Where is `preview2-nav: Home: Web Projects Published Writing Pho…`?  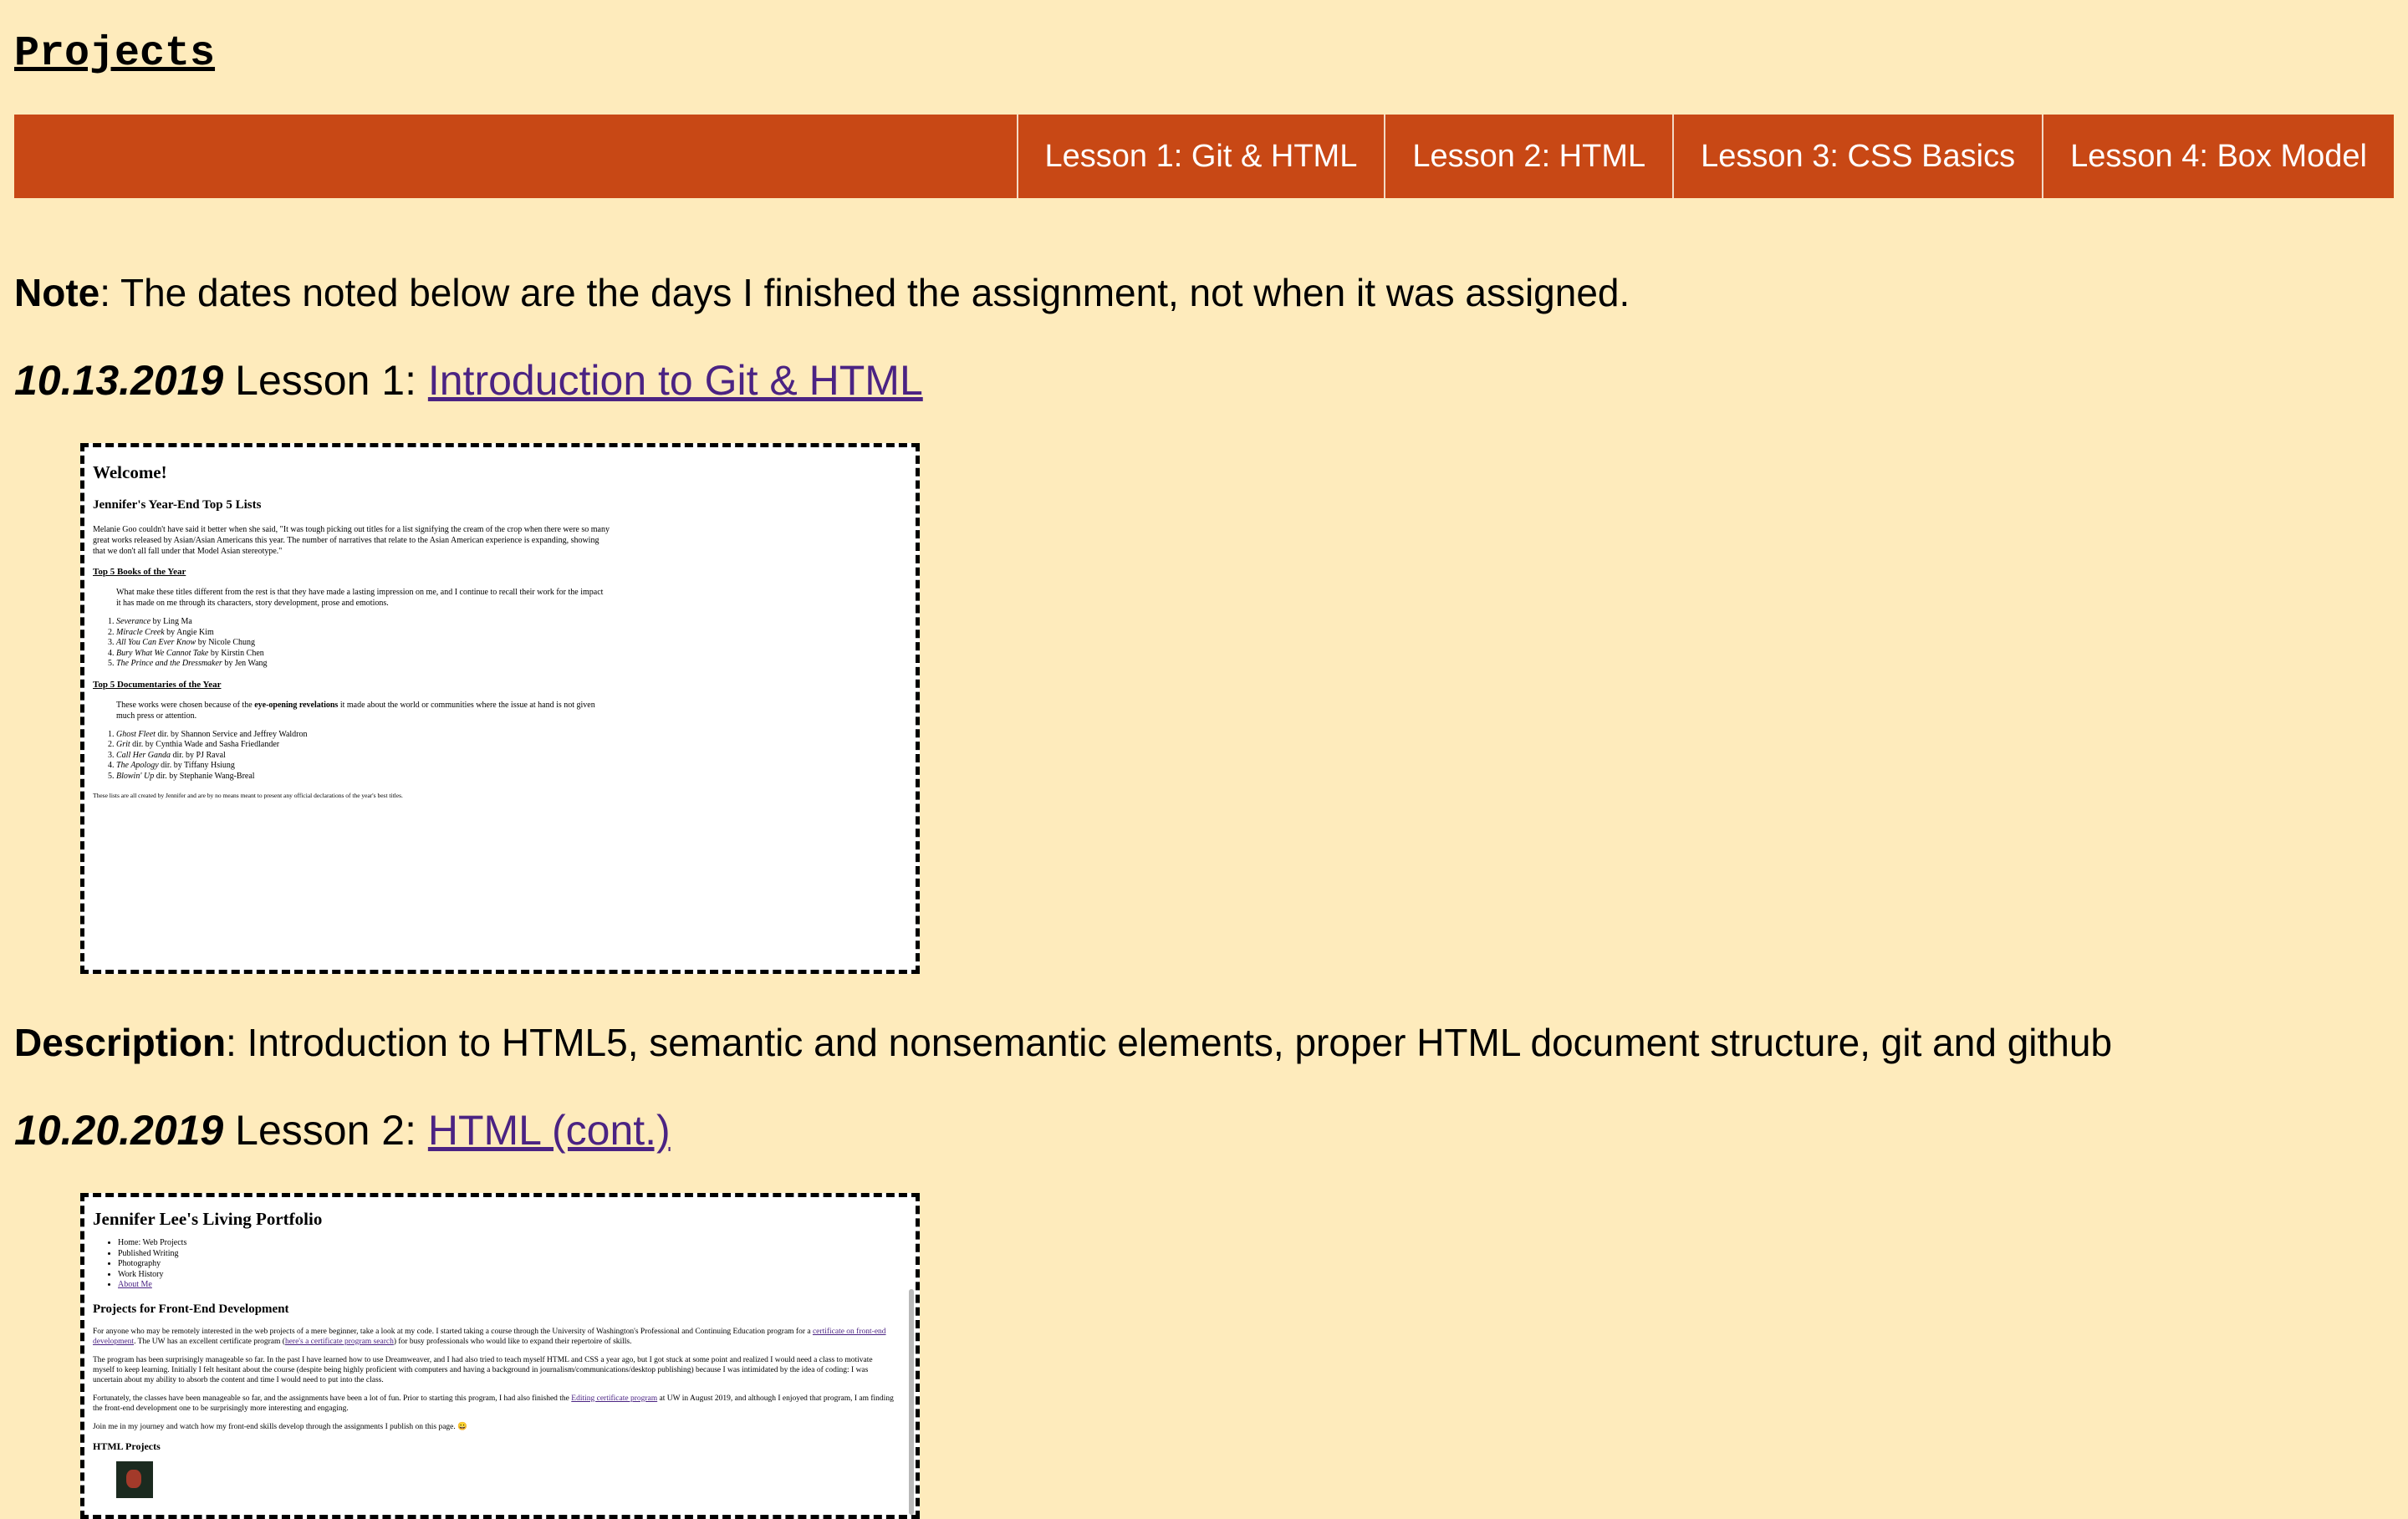
preview2-nav: Home: Web Projects Published Writing Pho… is located at coordinates (500, 1264).